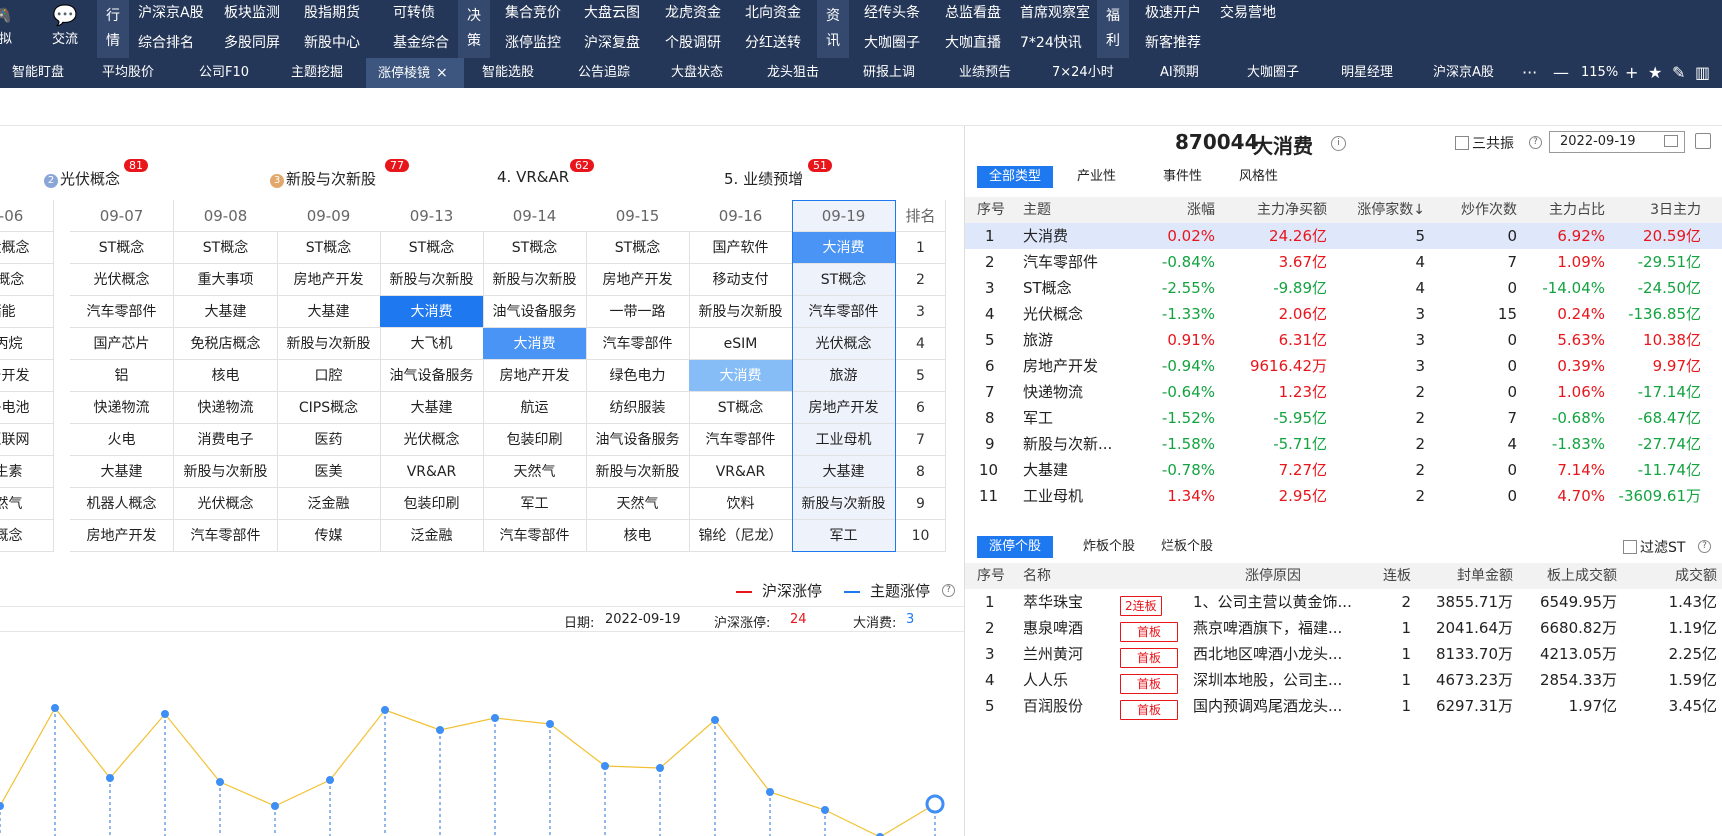 The image size is (1722, 836). What do you see at coordinates (329, 216) in the screenshot?
I see `date-header: 09-09` at bounding box center [329, 216].